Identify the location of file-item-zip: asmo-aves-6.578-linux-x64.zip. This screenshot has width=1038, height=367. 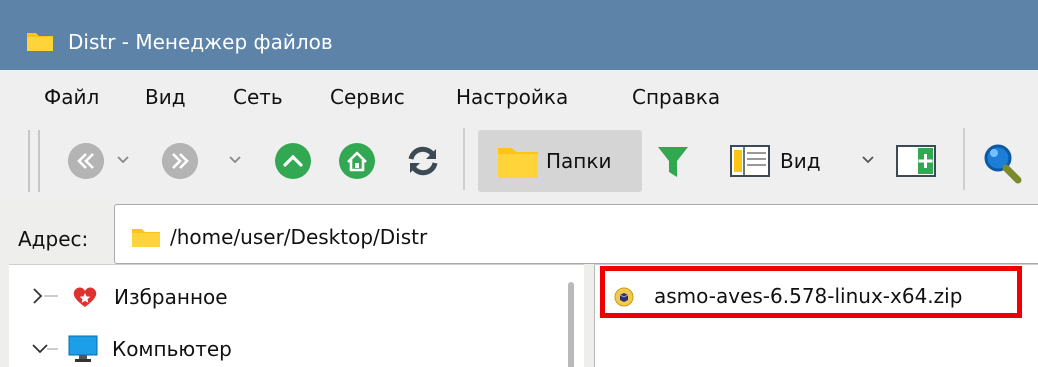
(808, 296).